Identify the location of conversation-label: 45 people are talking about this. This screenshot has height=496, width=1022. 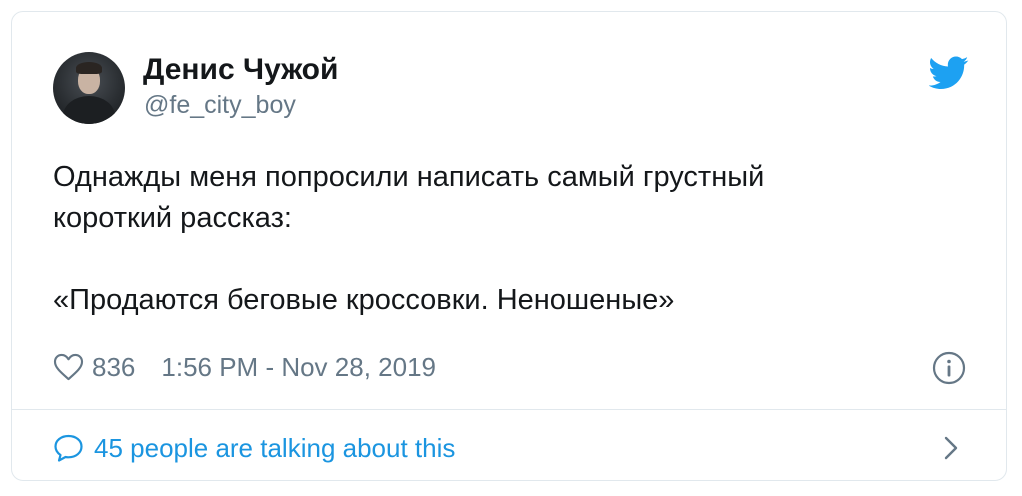
(274, 448).